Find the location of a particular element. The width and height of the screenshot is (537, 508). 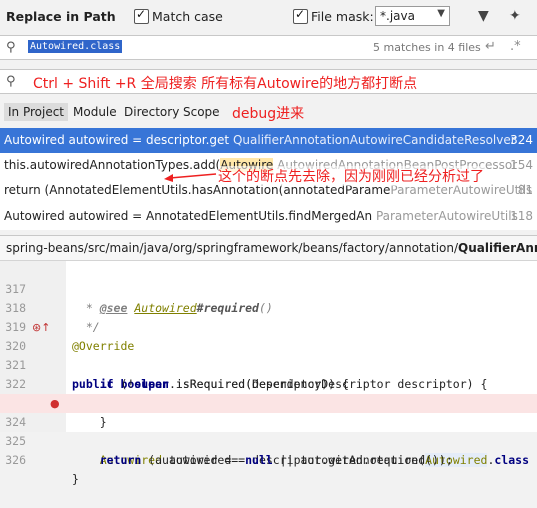

result-line: 118 is located at coordinates (521, 216).